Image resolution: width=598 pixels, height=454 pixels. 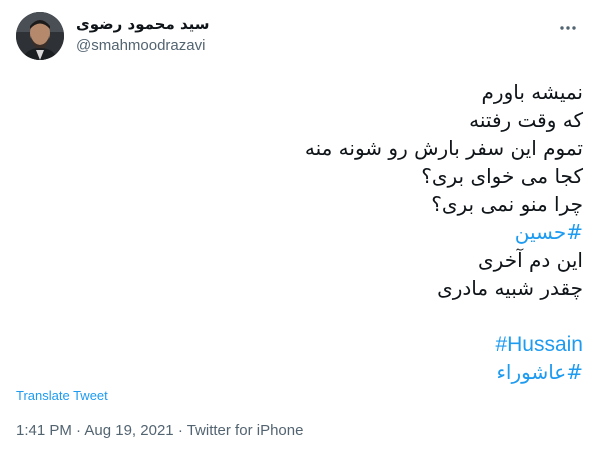 I want to click on tweet-line: نمیشه باورم, so click(x=532, y=92).